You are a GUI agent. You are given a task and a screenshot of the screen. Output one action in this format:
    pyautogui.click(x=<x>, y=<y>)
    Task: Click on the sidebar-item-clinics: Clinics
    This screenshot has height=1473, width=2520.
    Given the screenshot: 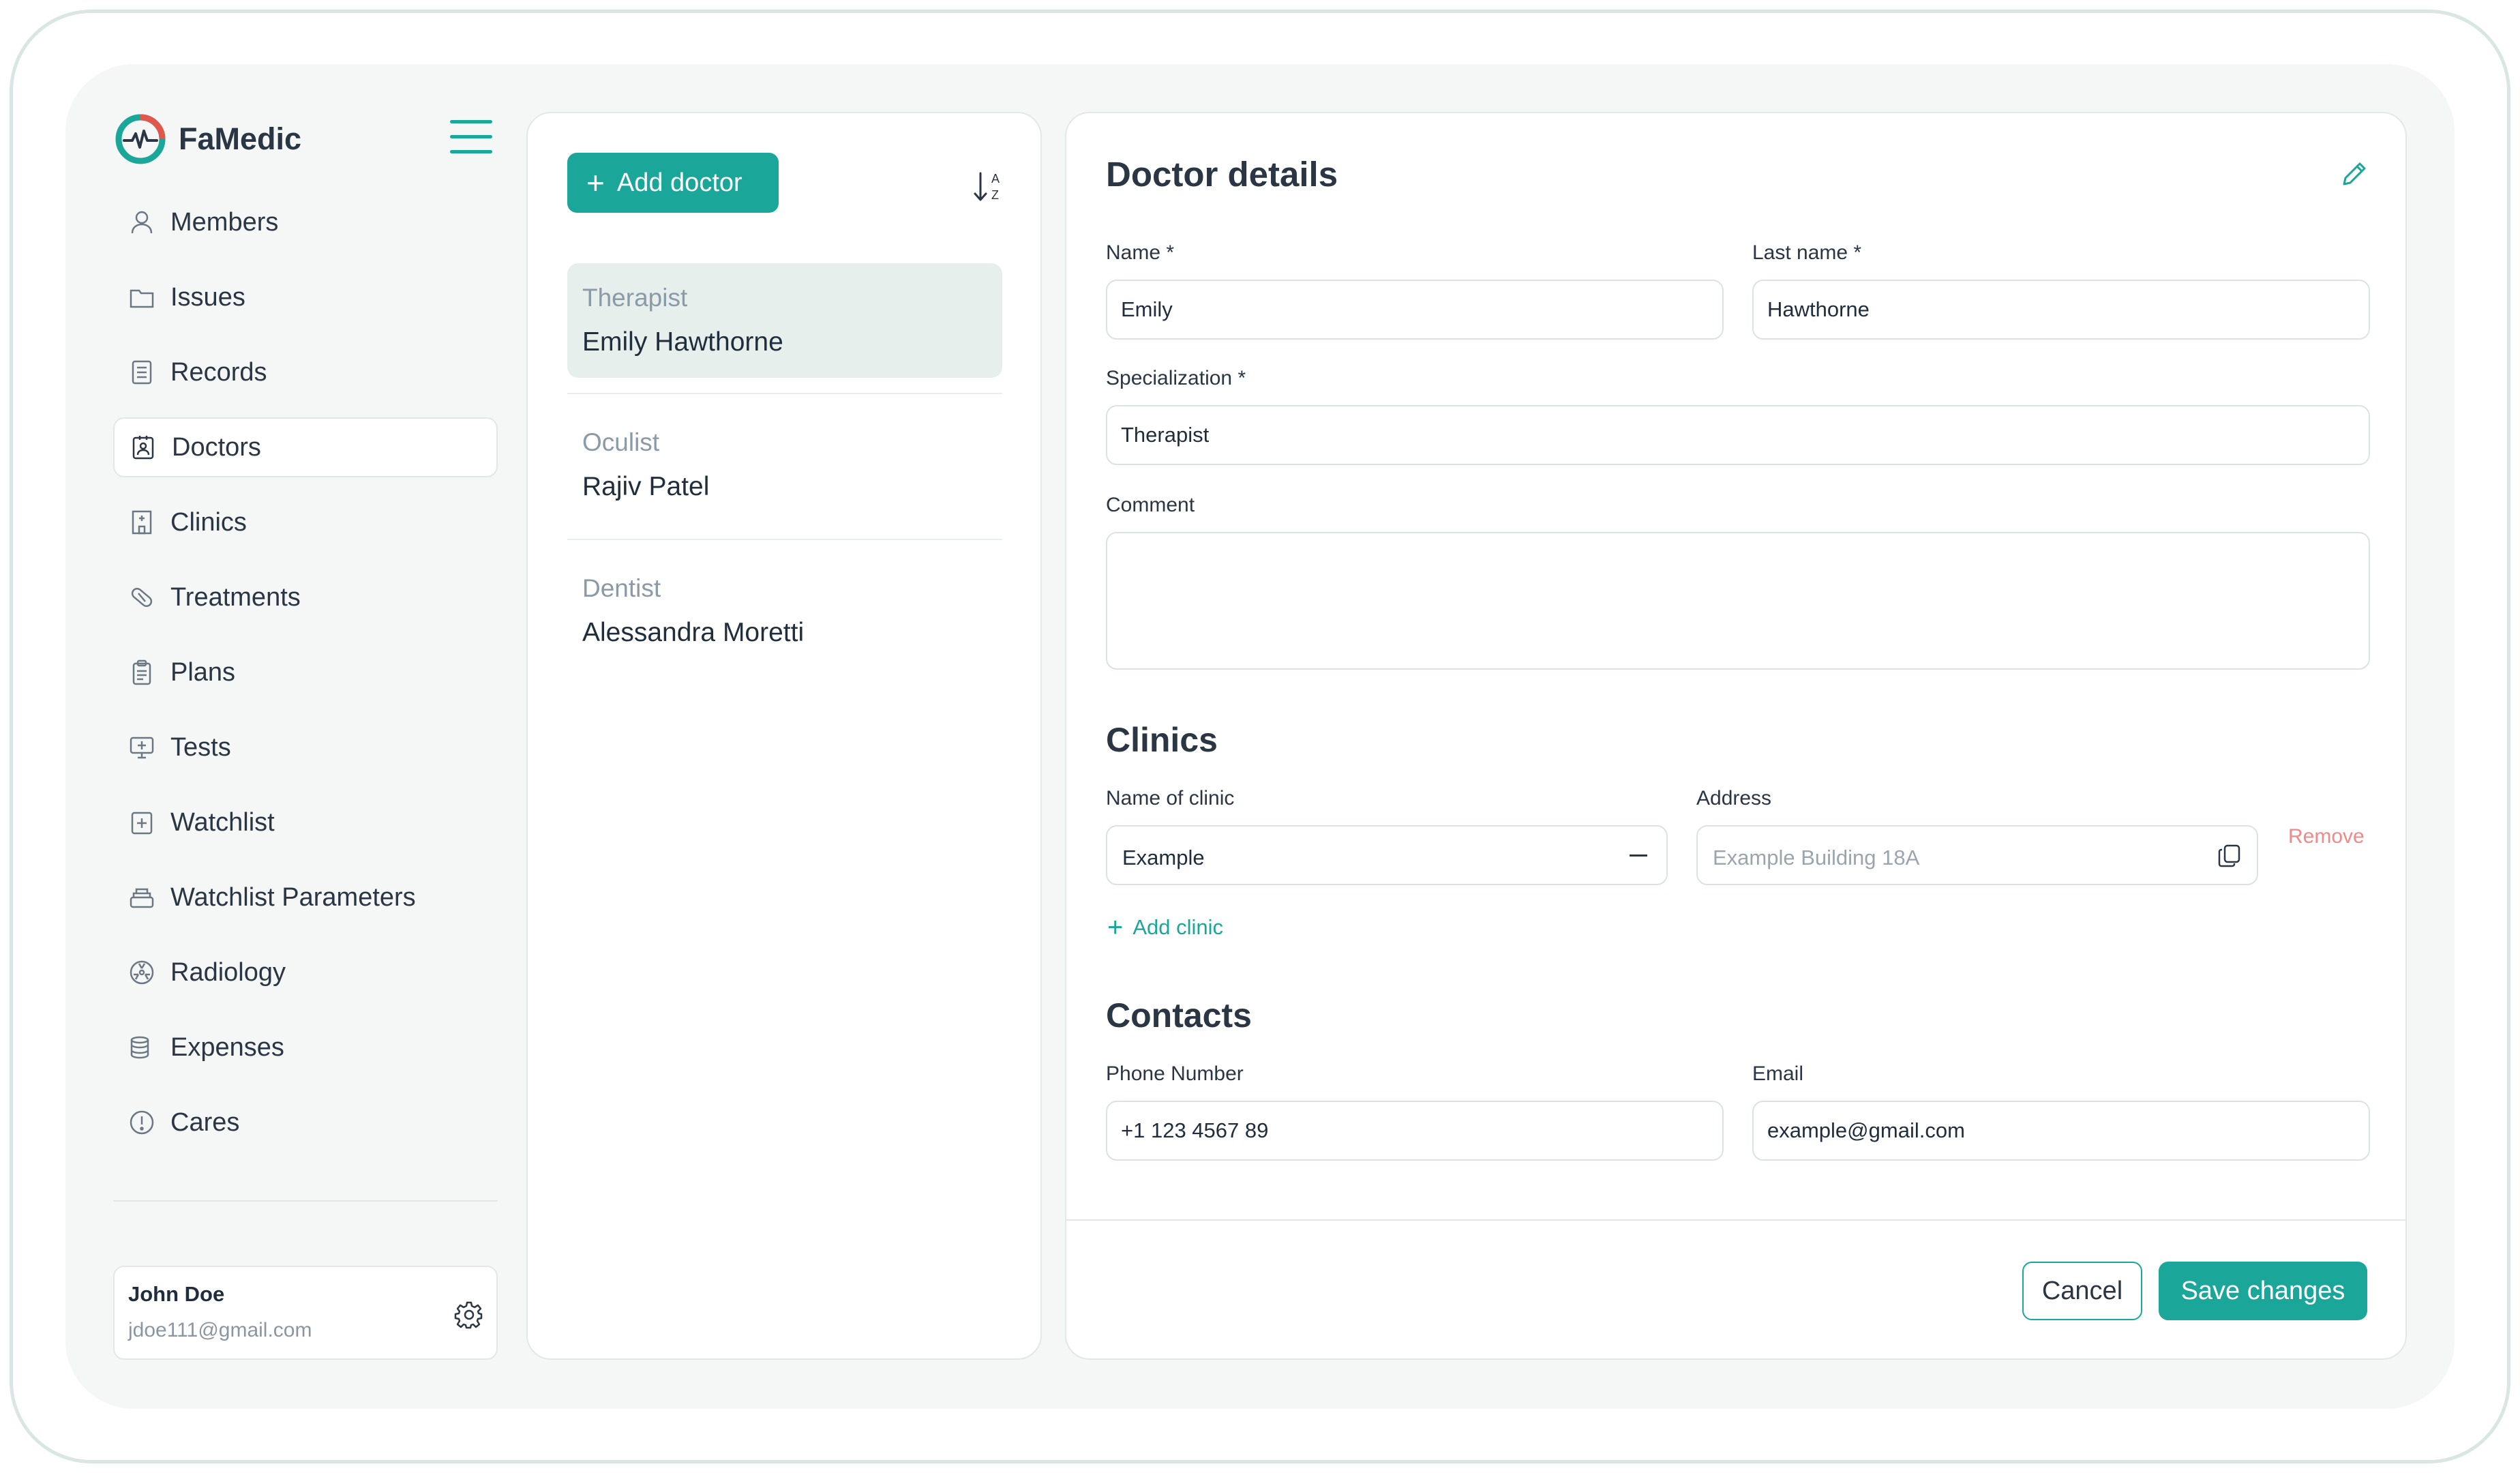 What is the action you would take?
    pyautogui.click(x=305, y=522)
    